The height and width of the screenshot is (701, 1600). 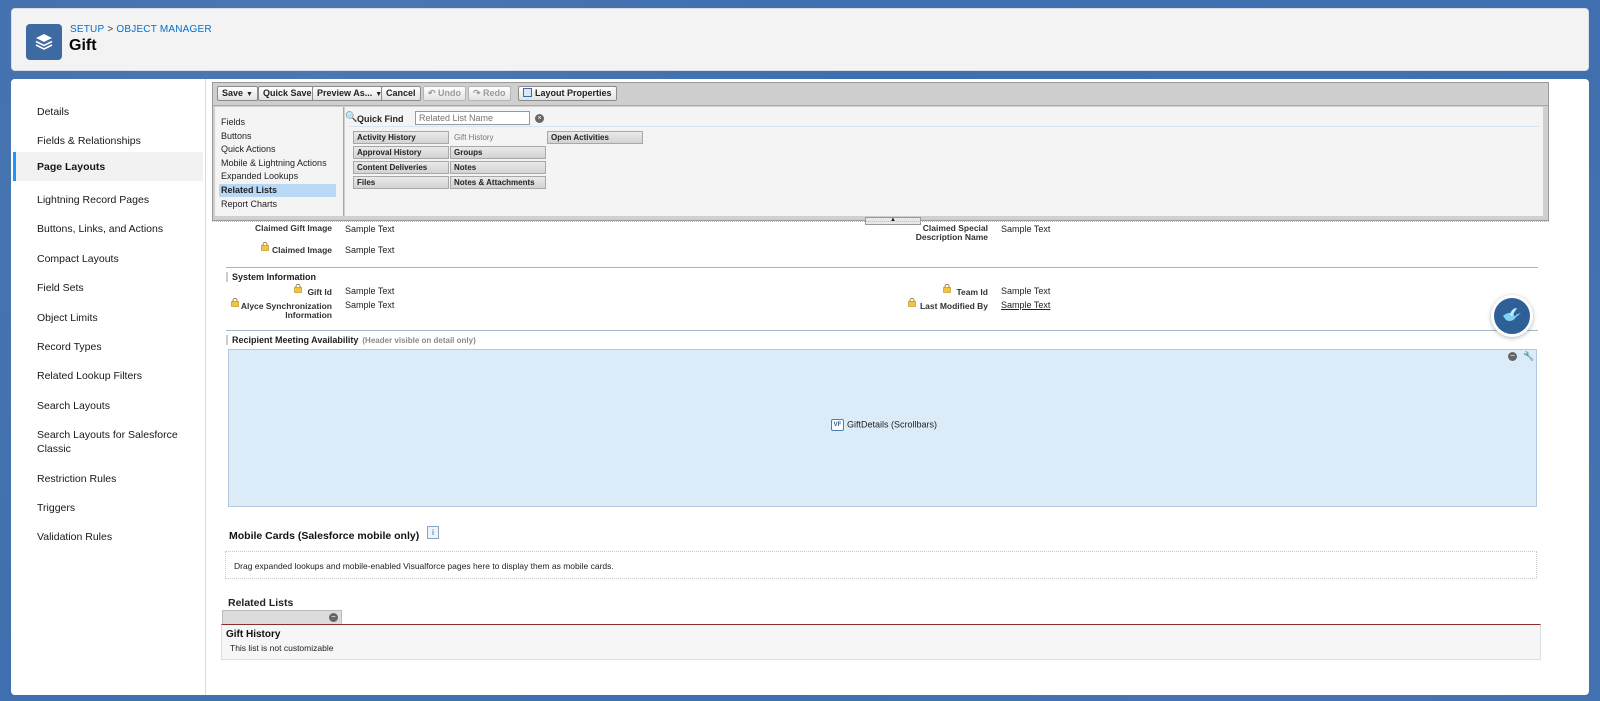 What do you see at coordinates (87, 29) in the screenshot?
I see `breadcrumb-setup: SETUP` at bounding box center [87, 29].